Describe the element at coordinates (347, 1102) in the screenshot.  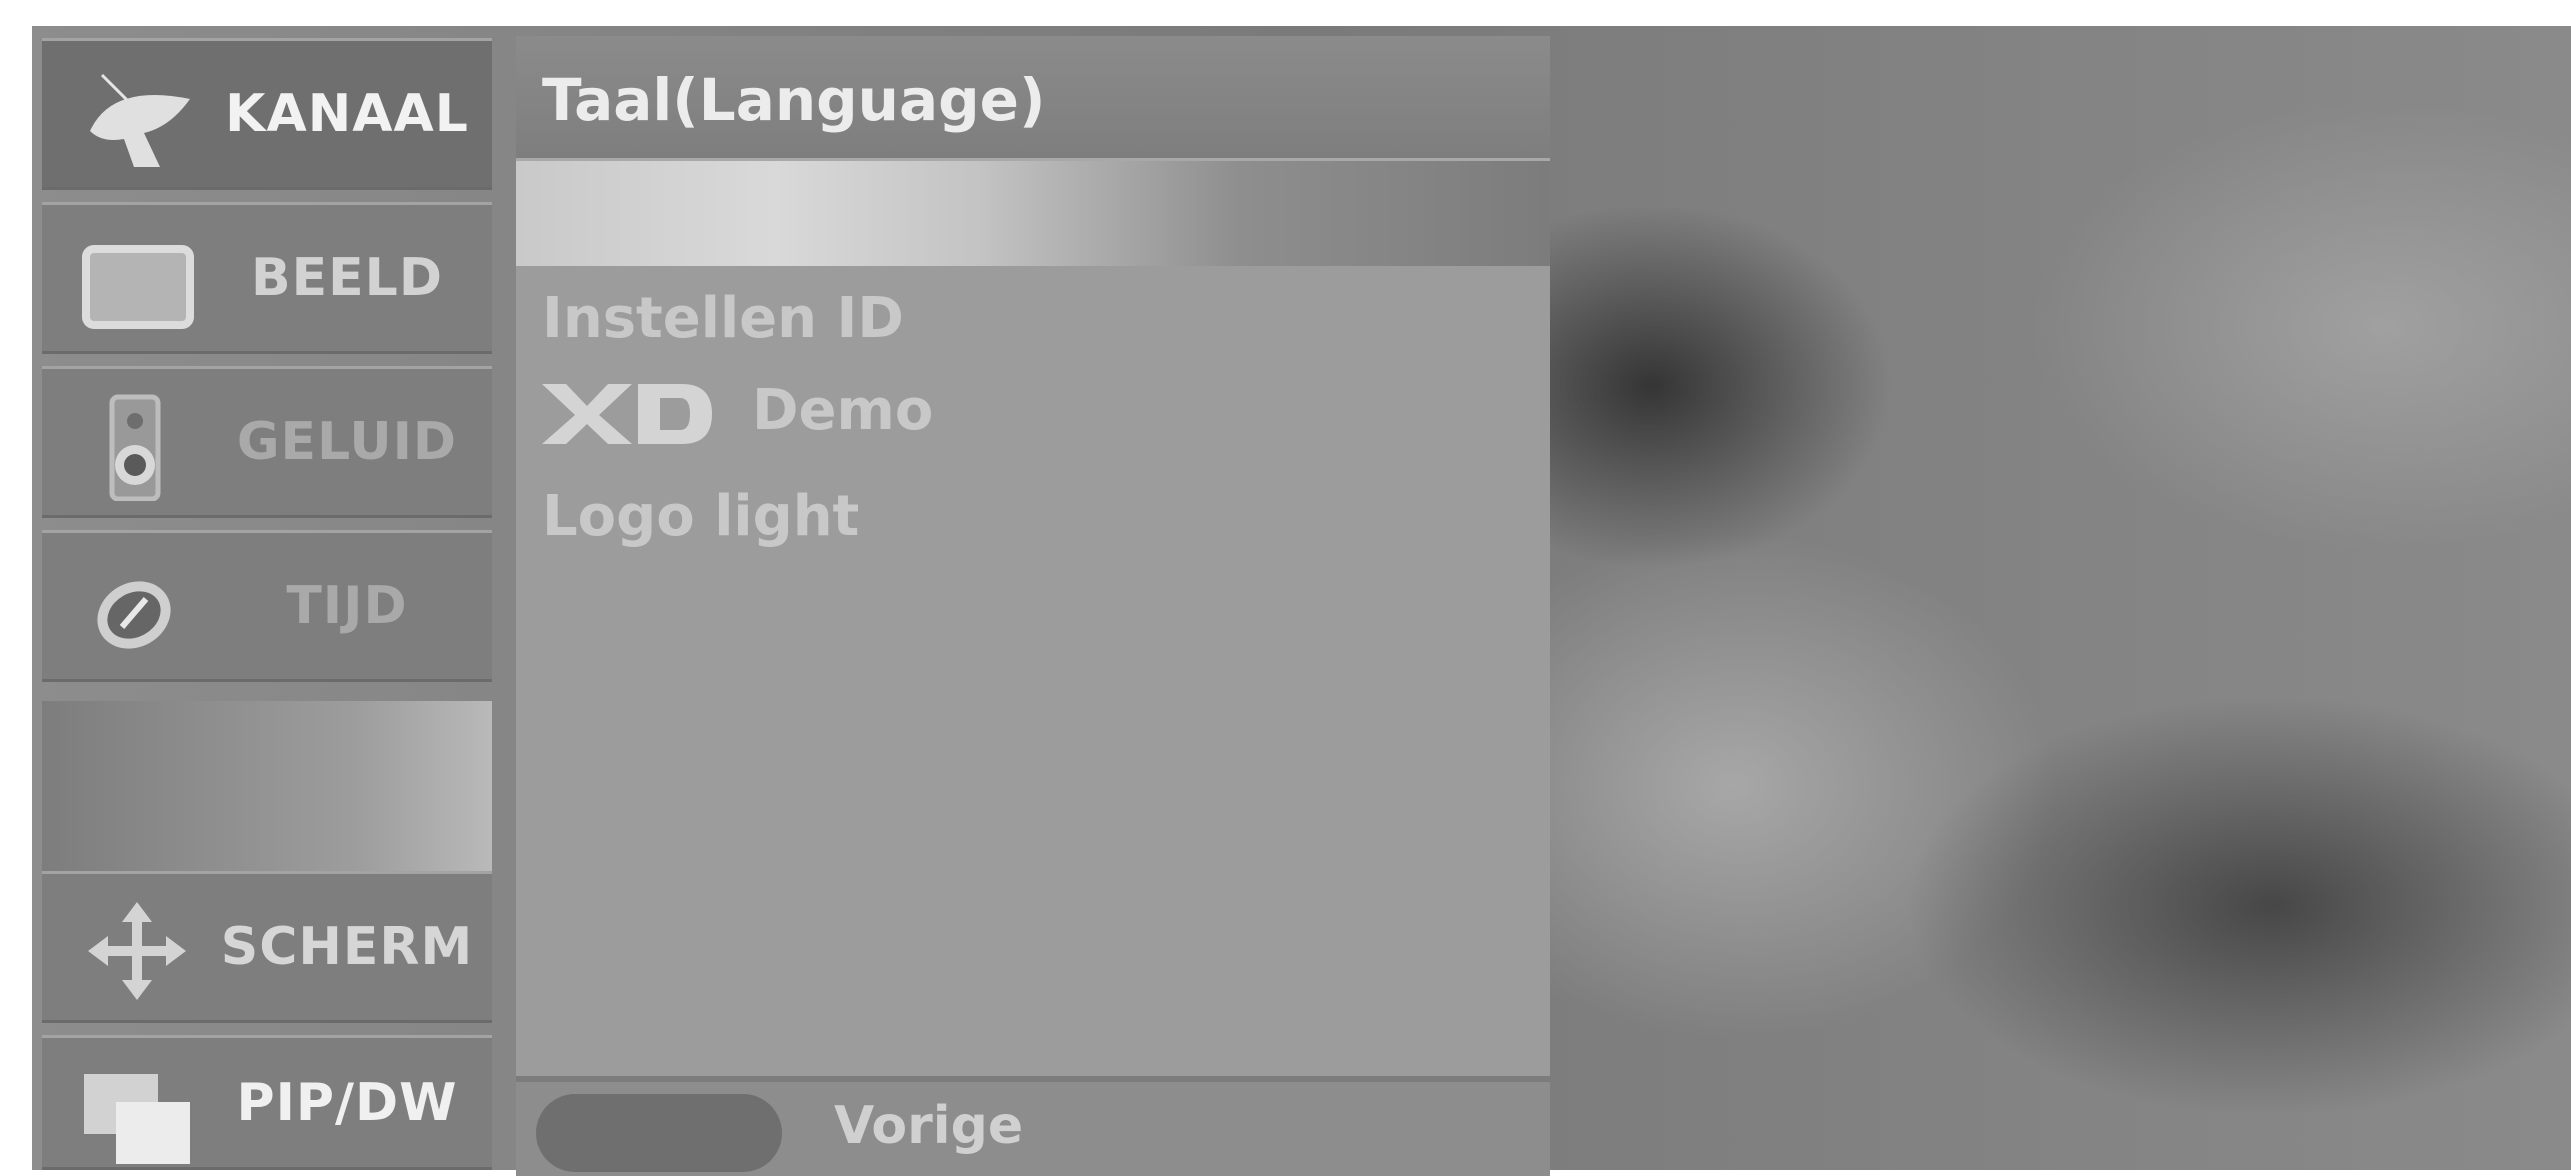
I see `menu-item-label: PIP/DW` at that location.